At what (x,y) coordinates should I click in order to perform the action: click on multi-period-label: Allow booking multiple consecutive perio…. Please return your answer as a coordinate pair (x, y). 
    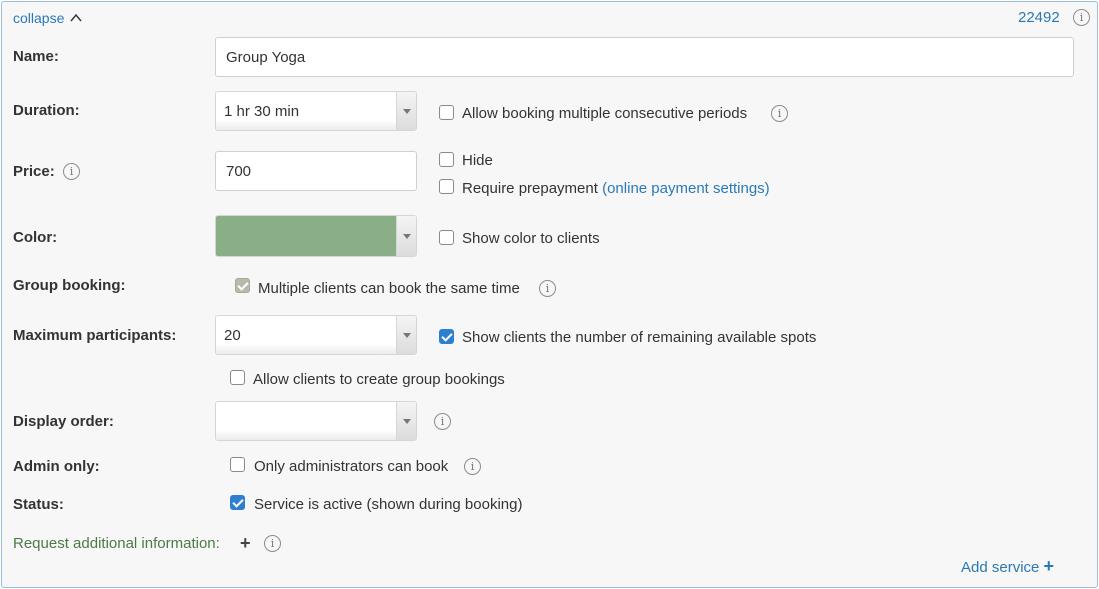
    Looking at the image, I should click on (605, 113).